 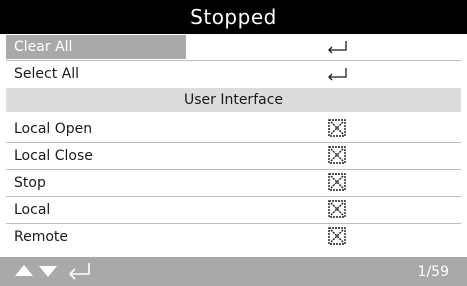 I want to click on down-arrow-icon, so click(x=48, y=271).